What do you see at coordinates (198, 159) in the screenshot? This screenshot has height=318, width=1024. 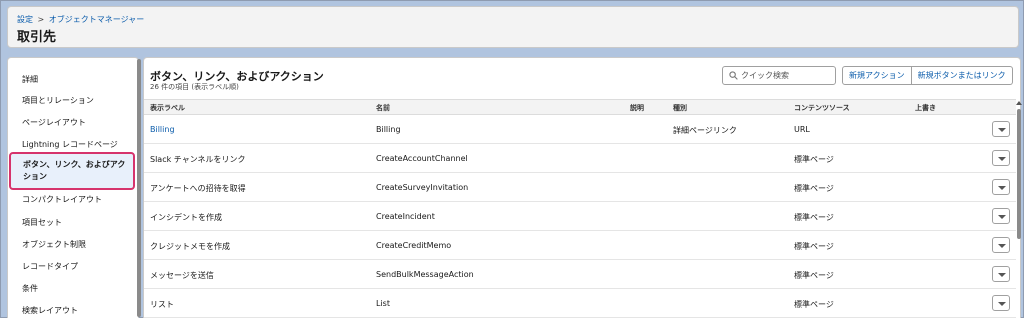 I see `row-label: Slack チャンネルをリンク` at bounding box center [198, 159].